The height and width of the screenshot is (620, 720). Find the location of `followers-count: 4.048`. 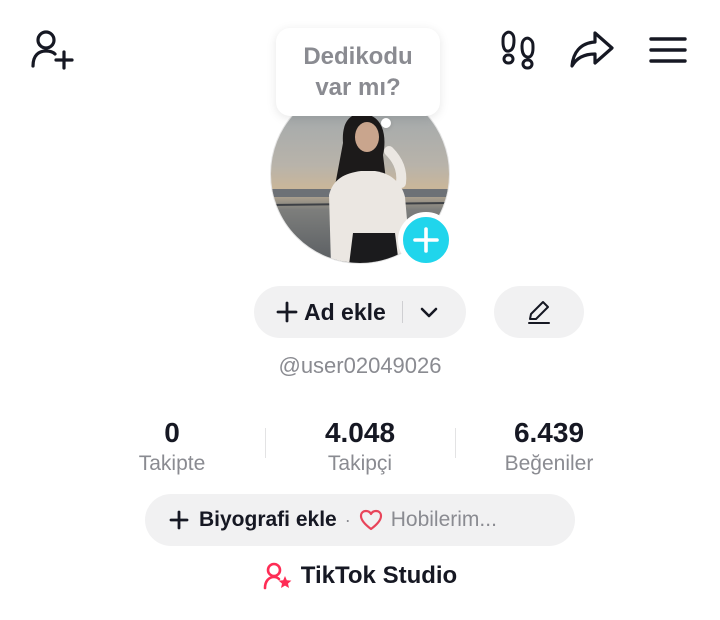

followers-count: 4.048 is located at coordinates (360, 432).